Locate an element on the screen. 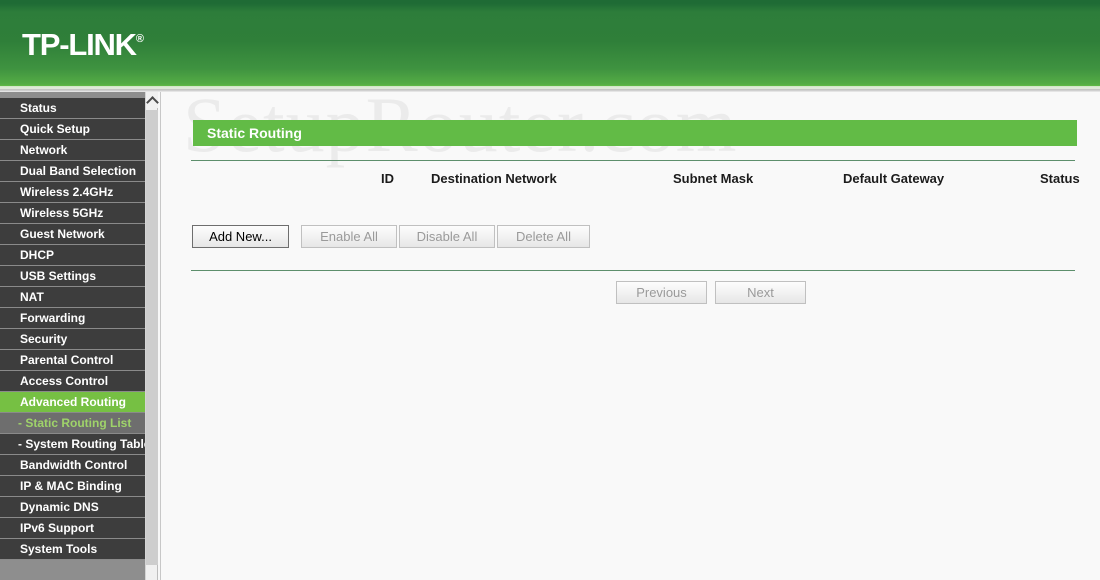  pagination-controls: Previous Next is located at coordinates (633, 293).